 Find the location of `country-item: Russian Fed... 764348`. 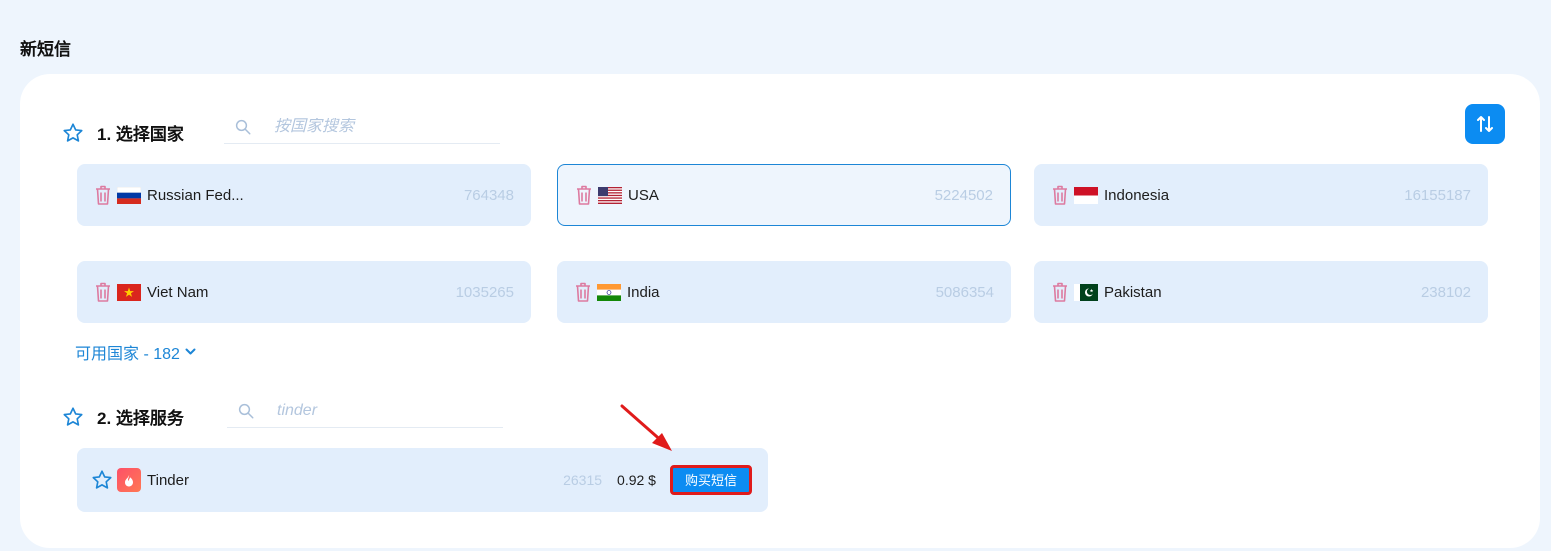

country-item: Russian Fed... 764348 is located at coordinates (304, 195).